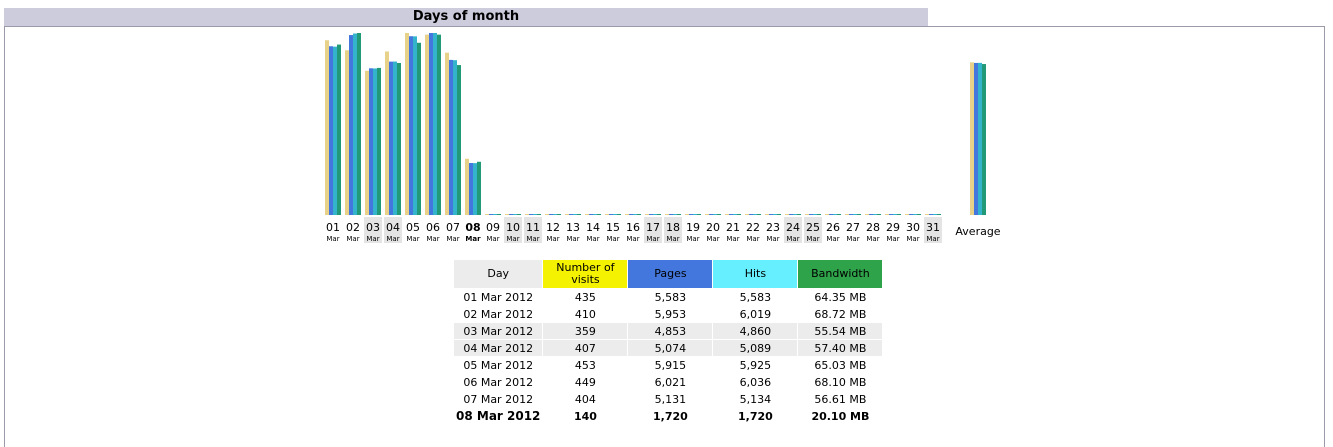  What do you see at coordinates (833, 227) in the screenshot?
I see `x-tick-day-26: 26` at bounding box center [833, 227].